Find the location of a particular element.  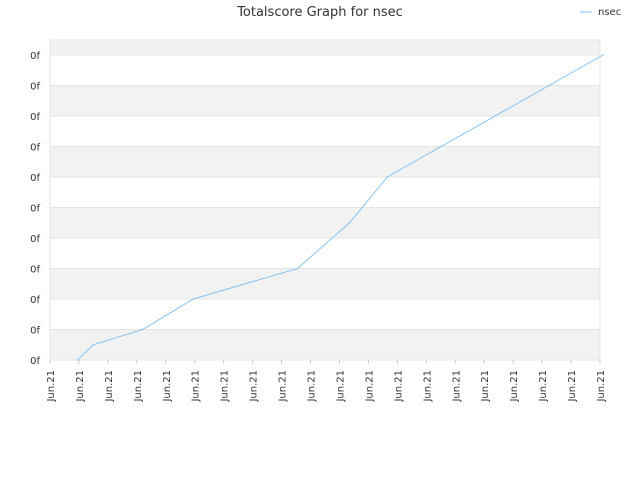

y-axis: 0f 0f 0f 0f 0f 0f 0f 0f 0f 0f 0f is located at coordinates (35, 209).